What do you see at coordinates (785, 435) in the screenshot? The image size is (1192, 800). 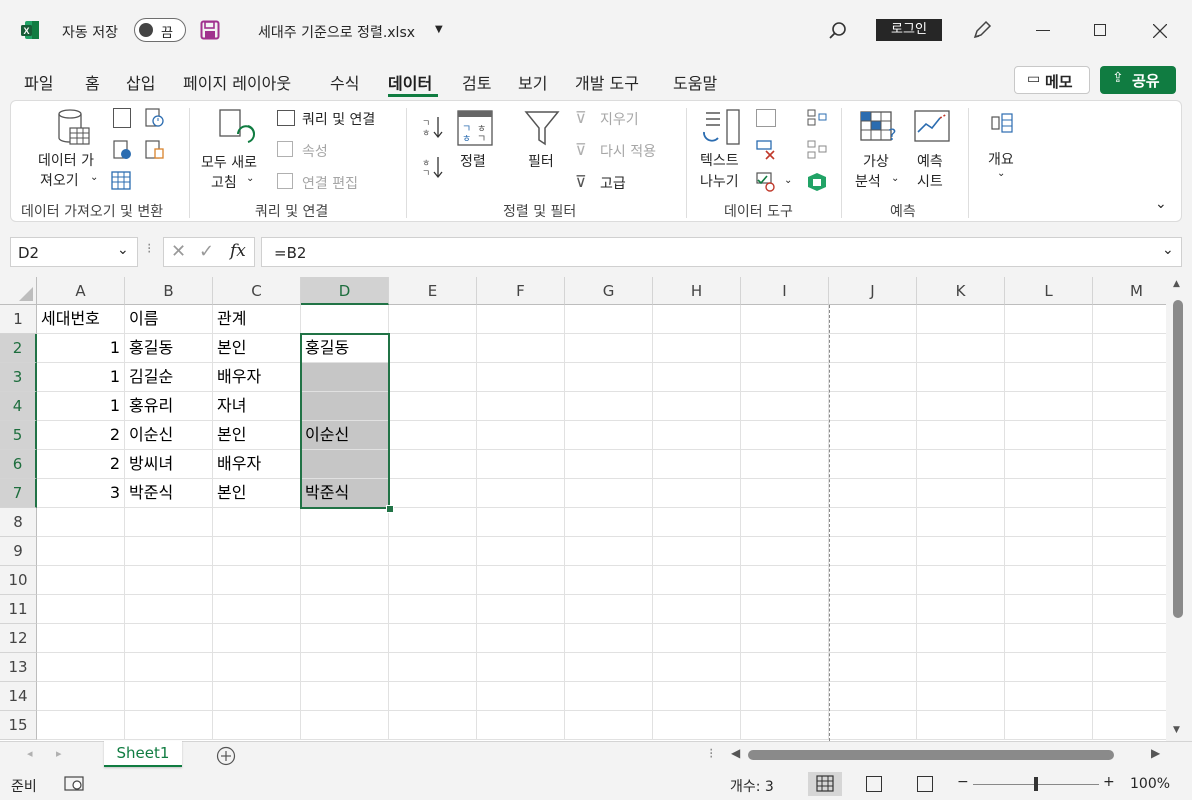 I see `cell-i5` at bounding box center [785, 435].